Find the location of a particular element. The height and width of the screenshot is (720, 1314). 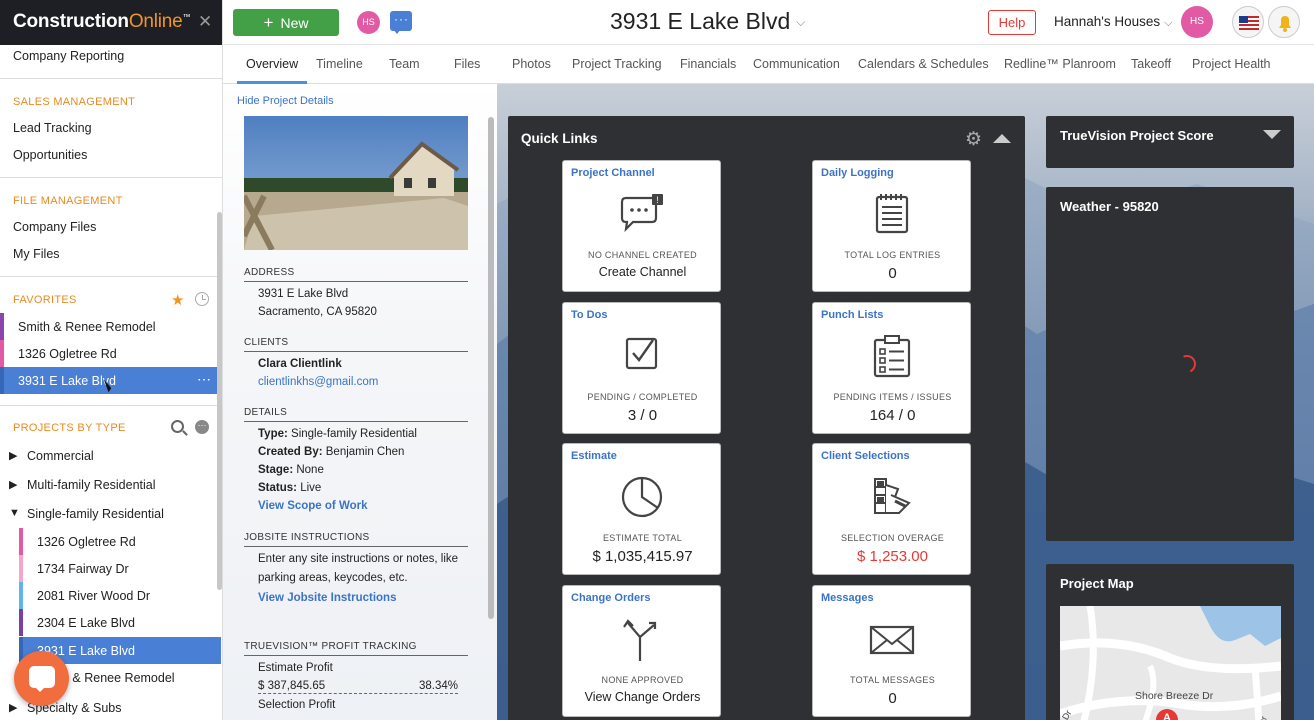

client-email-link: clientlinkhs@gmail.com is located at coordinates (318, 382).